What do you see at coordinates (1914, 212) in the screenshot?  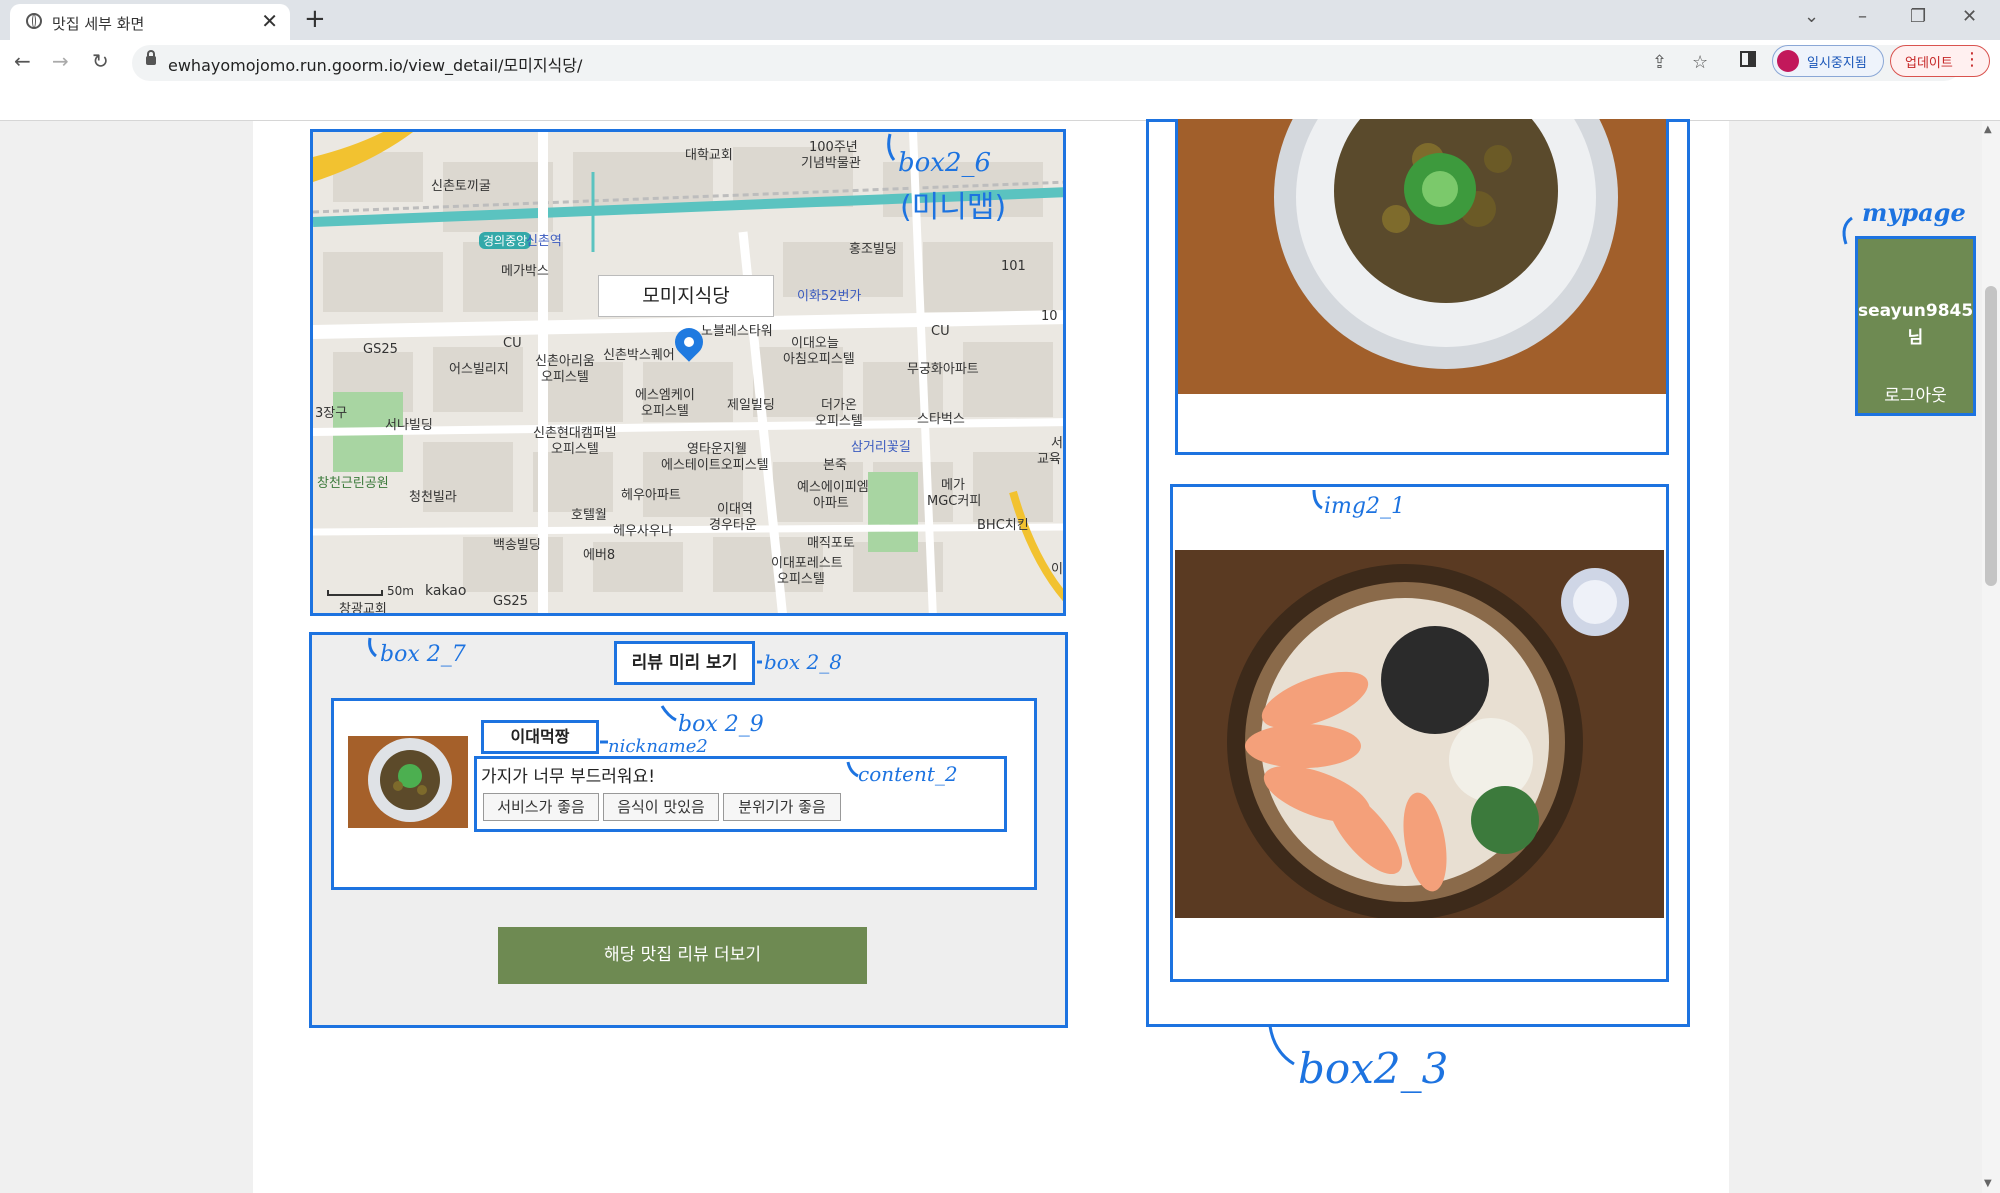 I see `annotation-mypage: mypage` at bounding box center [1914, 212].